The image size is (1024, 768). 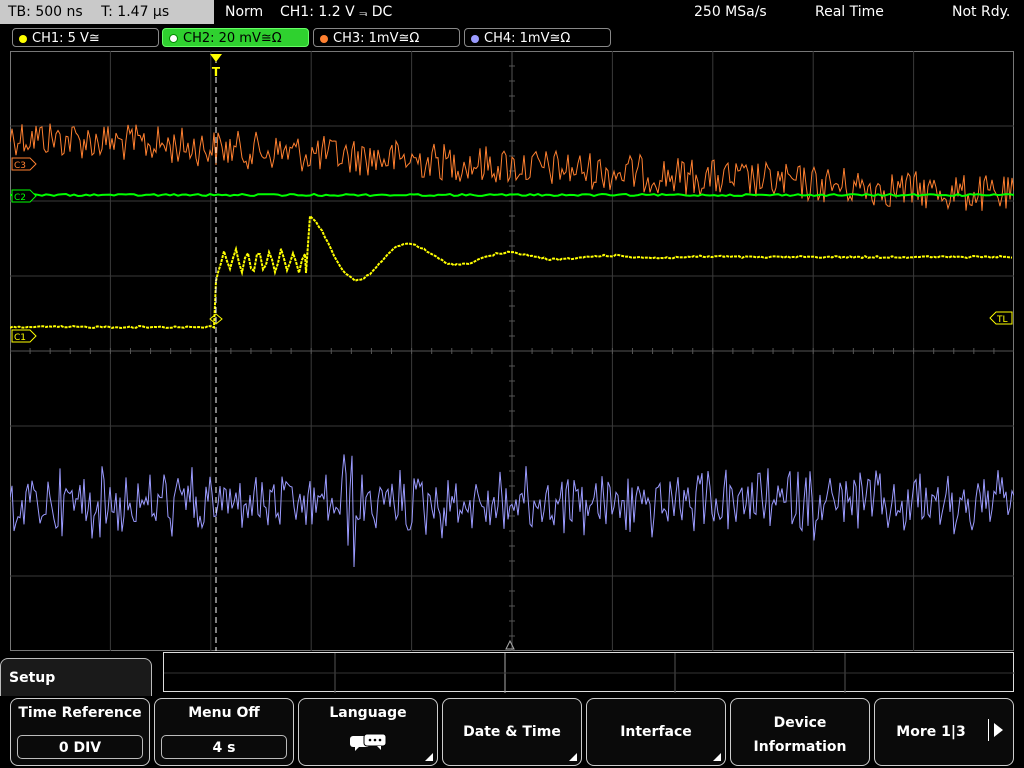 What do you see at coordinates (66, 38) in the screenshot?
I see `channel-label: CH1: 5 V≅` at bounding box center [66, 38].